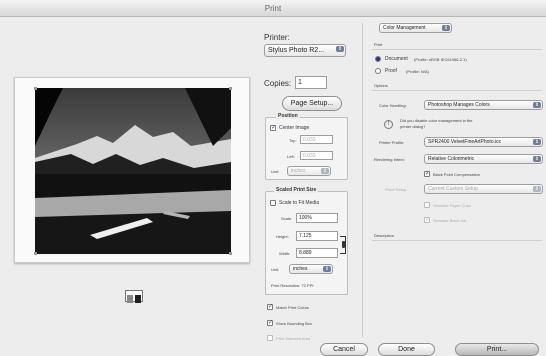  What do you see at coordinates (396, 189) in the screenshot?
I see `proof-setup-label: Proof Setup:` at bounding box center [396, 189].